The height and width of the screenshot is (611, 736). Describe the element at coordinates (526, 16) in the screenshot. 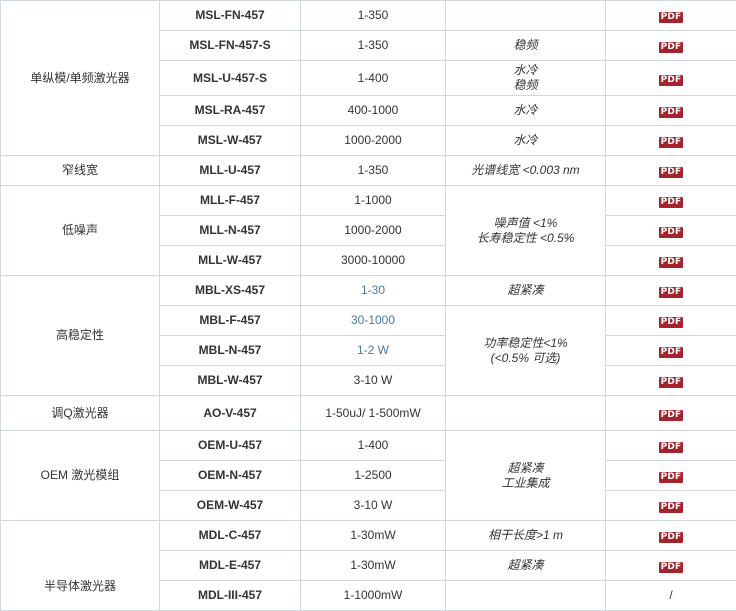

I see `note-cell` at that location.